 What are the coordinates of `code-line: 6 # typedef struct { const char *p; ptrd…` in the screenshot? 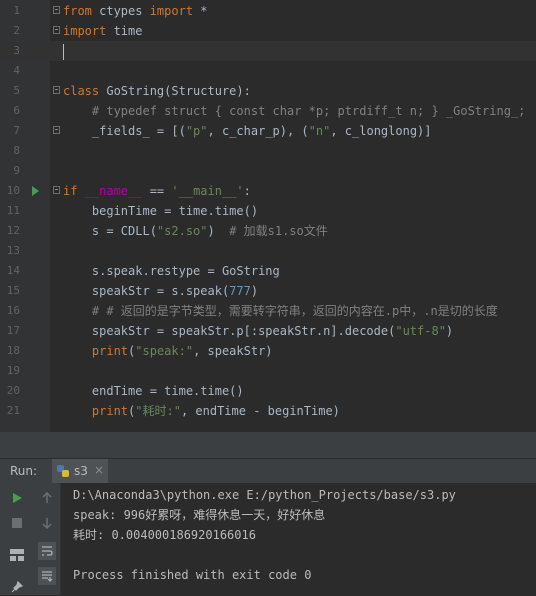 It's located at (268, 111).